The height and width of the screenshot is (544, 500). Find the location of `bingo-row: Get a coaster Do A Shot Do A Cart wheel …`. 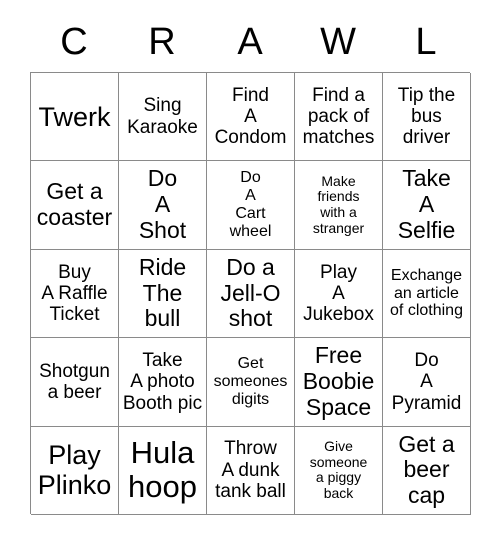

bingo-row: Get a coaster Do A Shot Do A Cart wheel … is located at coordinates (251, 205).